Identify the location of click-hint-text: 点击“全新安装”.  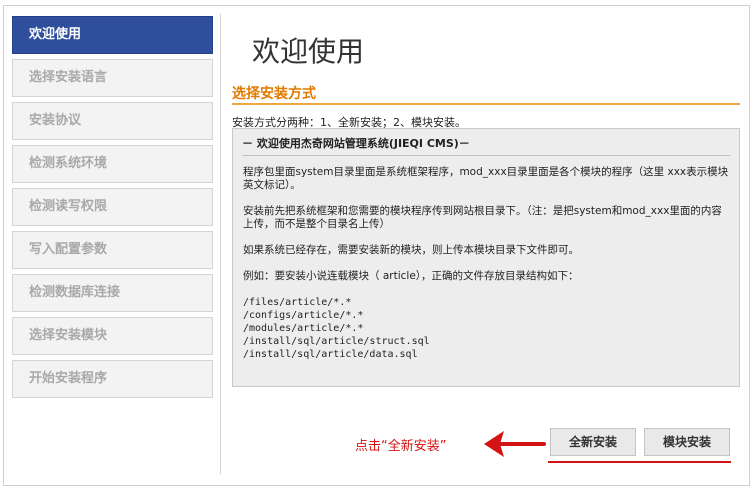
(401, 446).